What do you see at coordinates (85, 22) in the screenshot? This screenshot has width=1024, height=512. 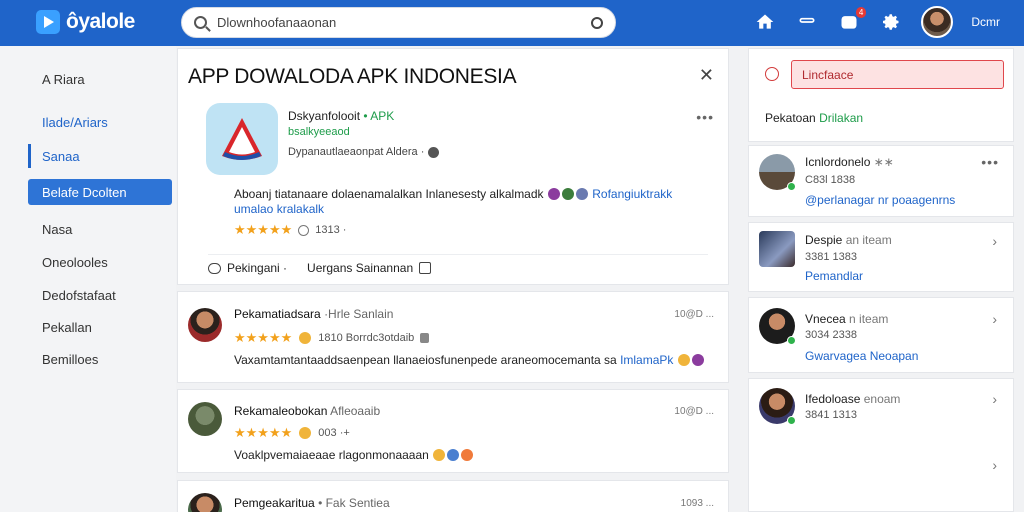 I see `logo: ôyalole` at bounding box center [85, 22].